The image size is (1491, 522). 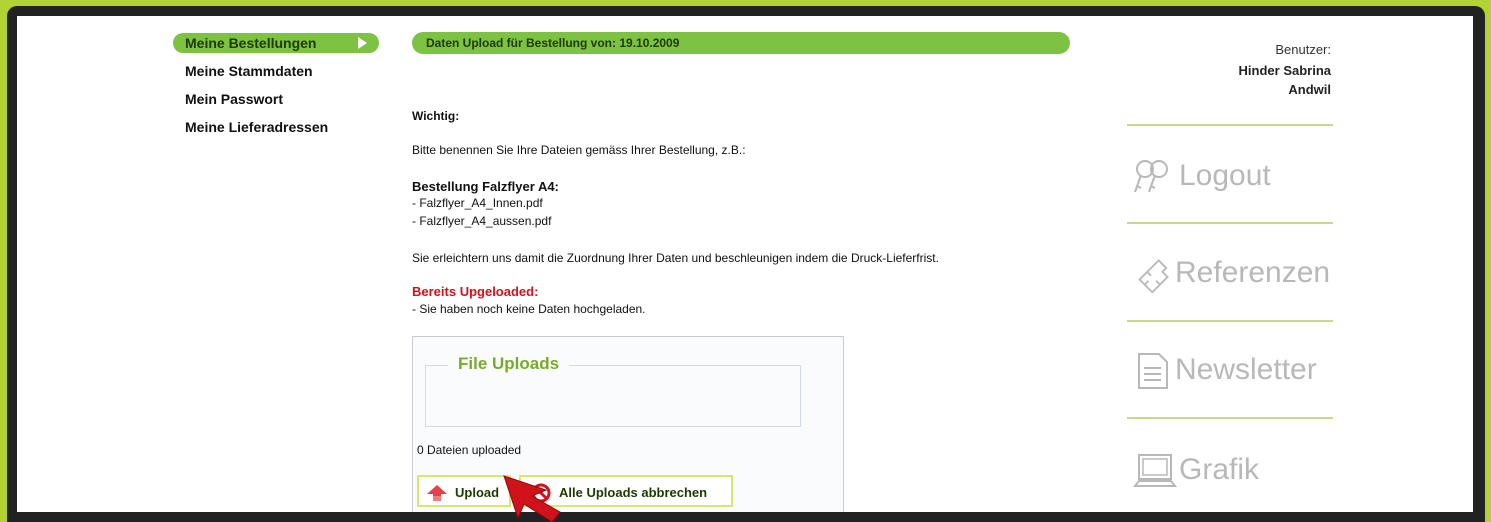 What do you see at coordinates (1155, 471) in the screenshot?
I see `laptop-icon` at bounding box center [1155, 471].